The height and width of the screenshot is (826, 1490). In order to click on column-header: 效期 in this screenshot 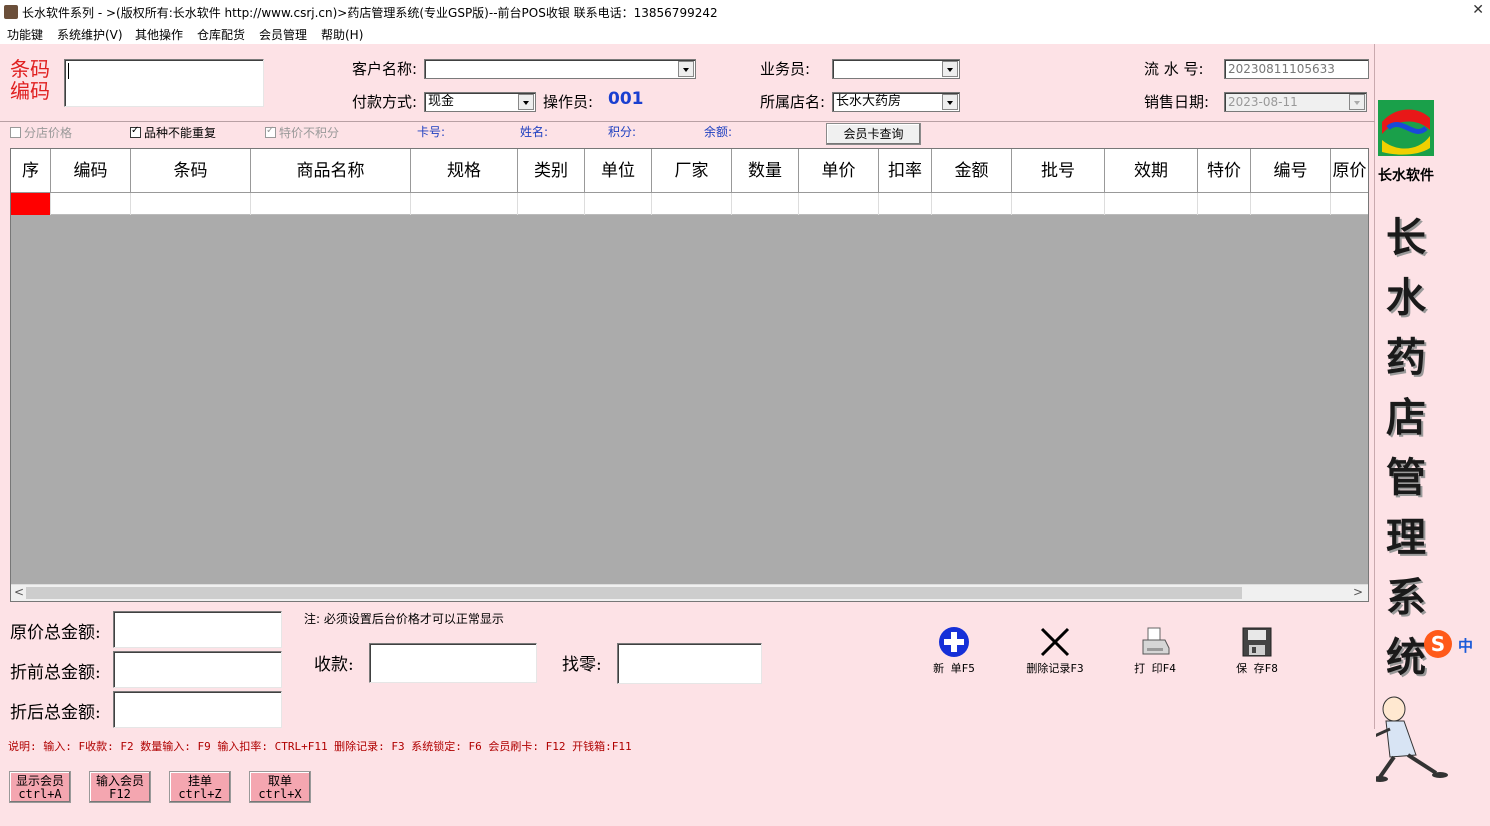, I will do `click(1151, 171)`.